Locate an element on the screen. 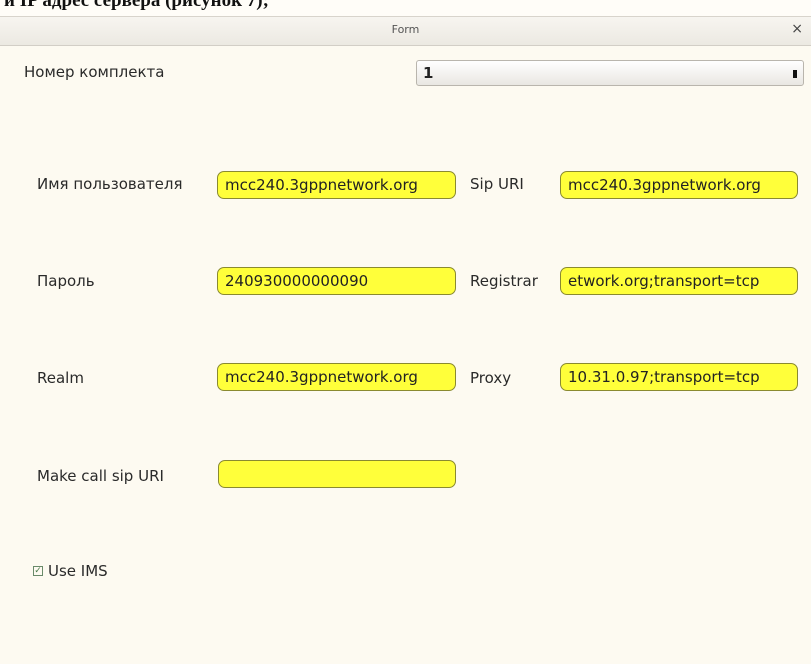  kit-number-label: Номер комплекта is located at coordinates (94, 72).